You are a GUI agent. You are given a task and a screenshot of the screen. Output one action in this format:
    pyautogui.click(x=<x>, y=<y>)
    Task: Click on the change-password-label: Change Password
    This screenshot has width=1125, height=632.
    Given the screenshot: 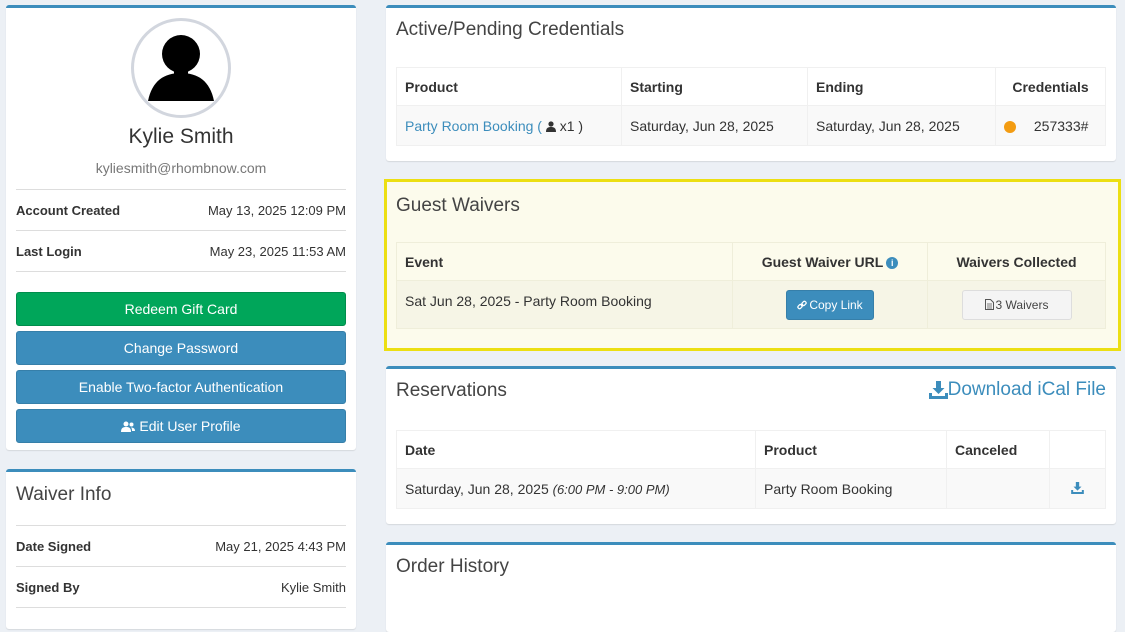 What is the action you would take?
    pyautogui.click(x=181, y=348)
    